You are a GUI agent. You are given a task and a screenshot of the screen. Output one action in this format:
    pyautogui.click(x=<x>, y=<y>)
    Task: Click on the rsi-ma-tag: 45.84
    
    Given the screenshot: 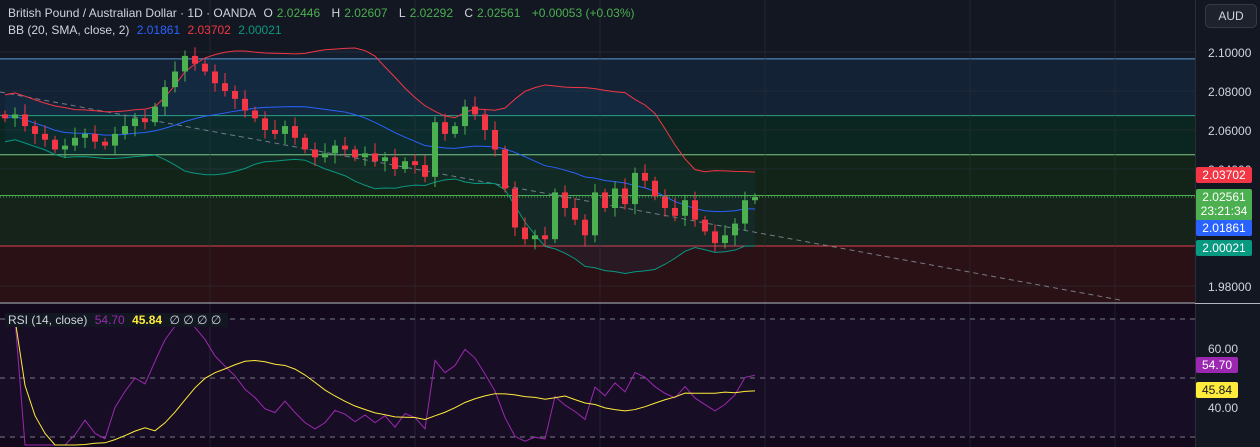 What is the action you would take?
    pyautogui.click(x=1217, y=390)
    